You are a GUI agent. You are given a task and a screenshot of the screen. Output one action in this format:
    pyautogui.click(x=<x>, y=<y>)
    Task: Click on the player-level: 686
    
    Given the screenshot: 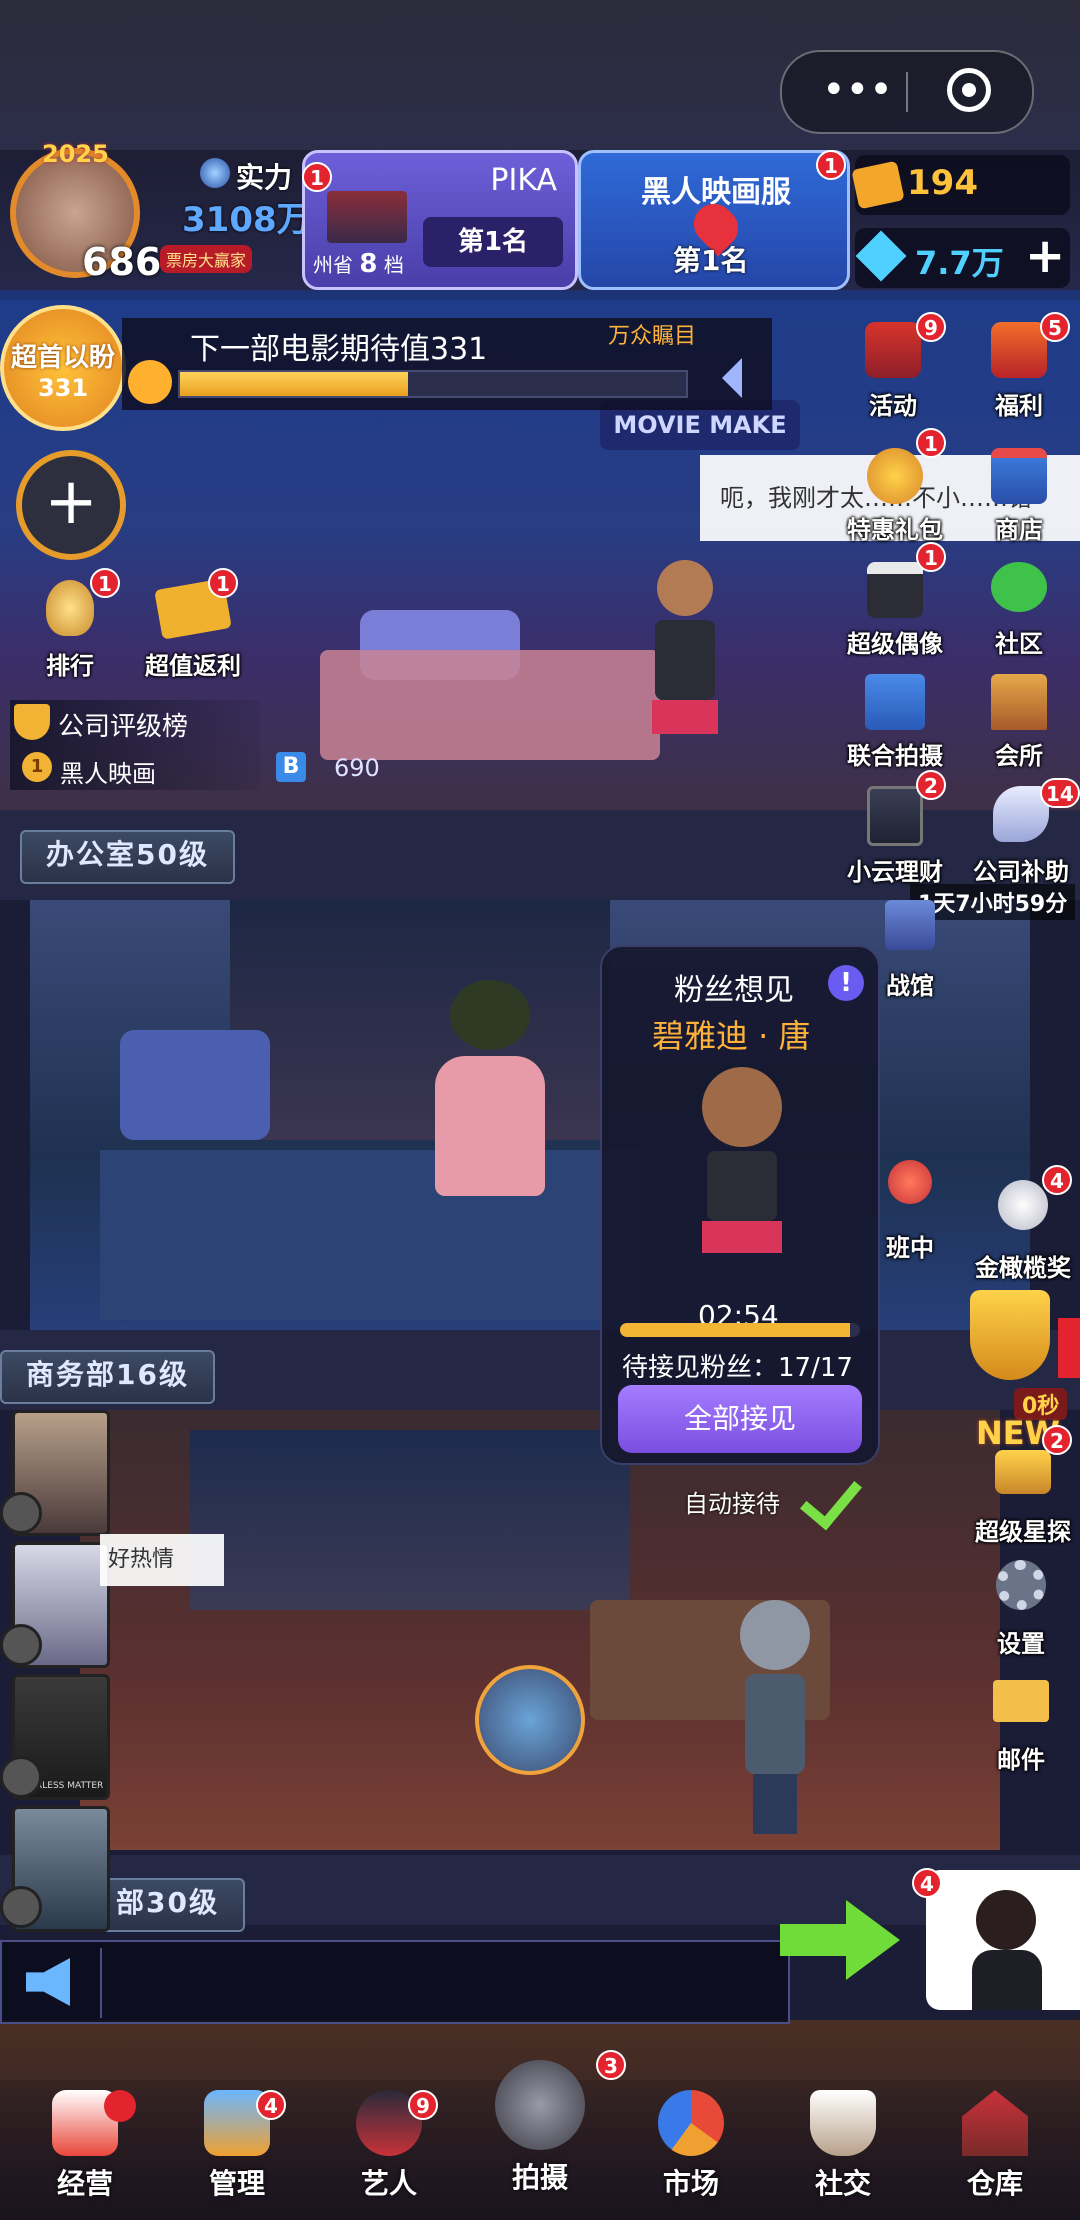 What is the action you would take?
    pyautogui.click(x=122, y=262)
    